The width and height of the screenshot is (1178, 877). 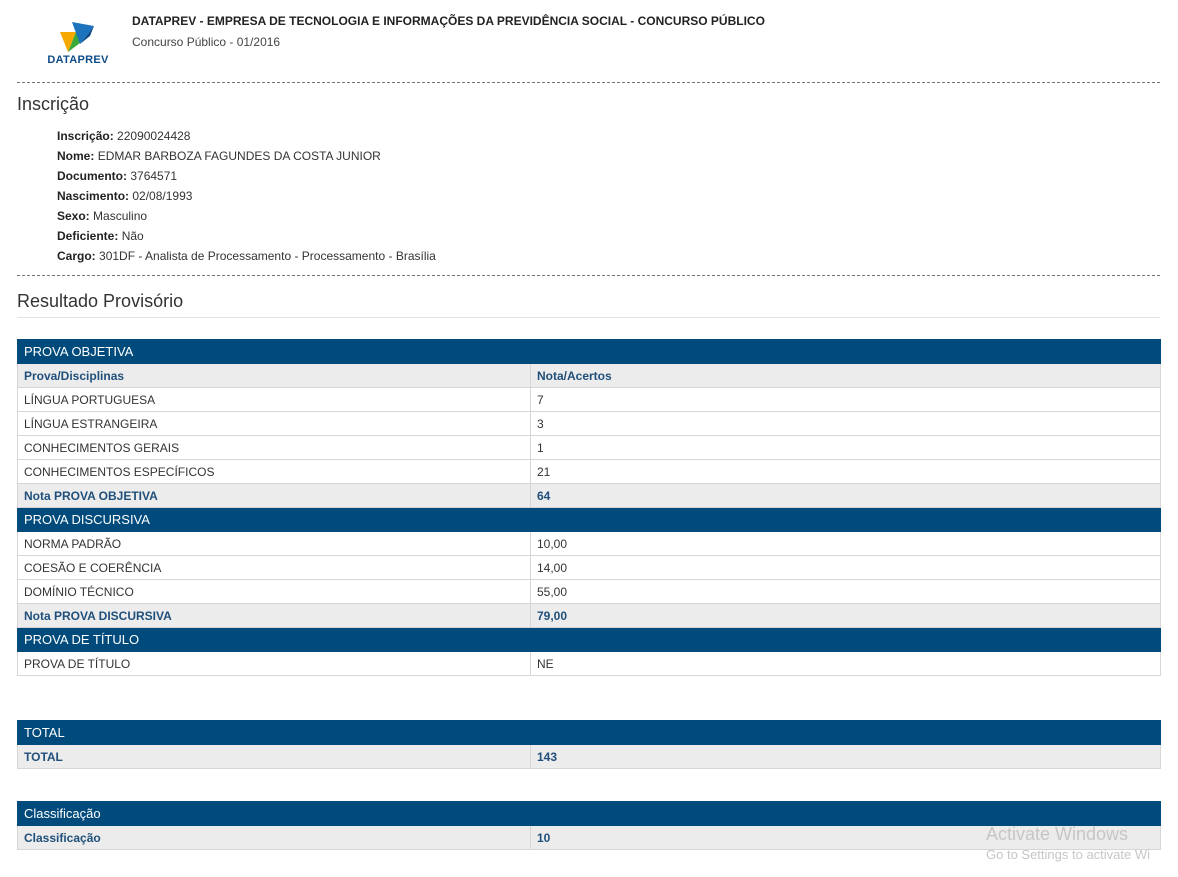 I want to click on band-classificacao: Classificação, so click(x=589, y=813).